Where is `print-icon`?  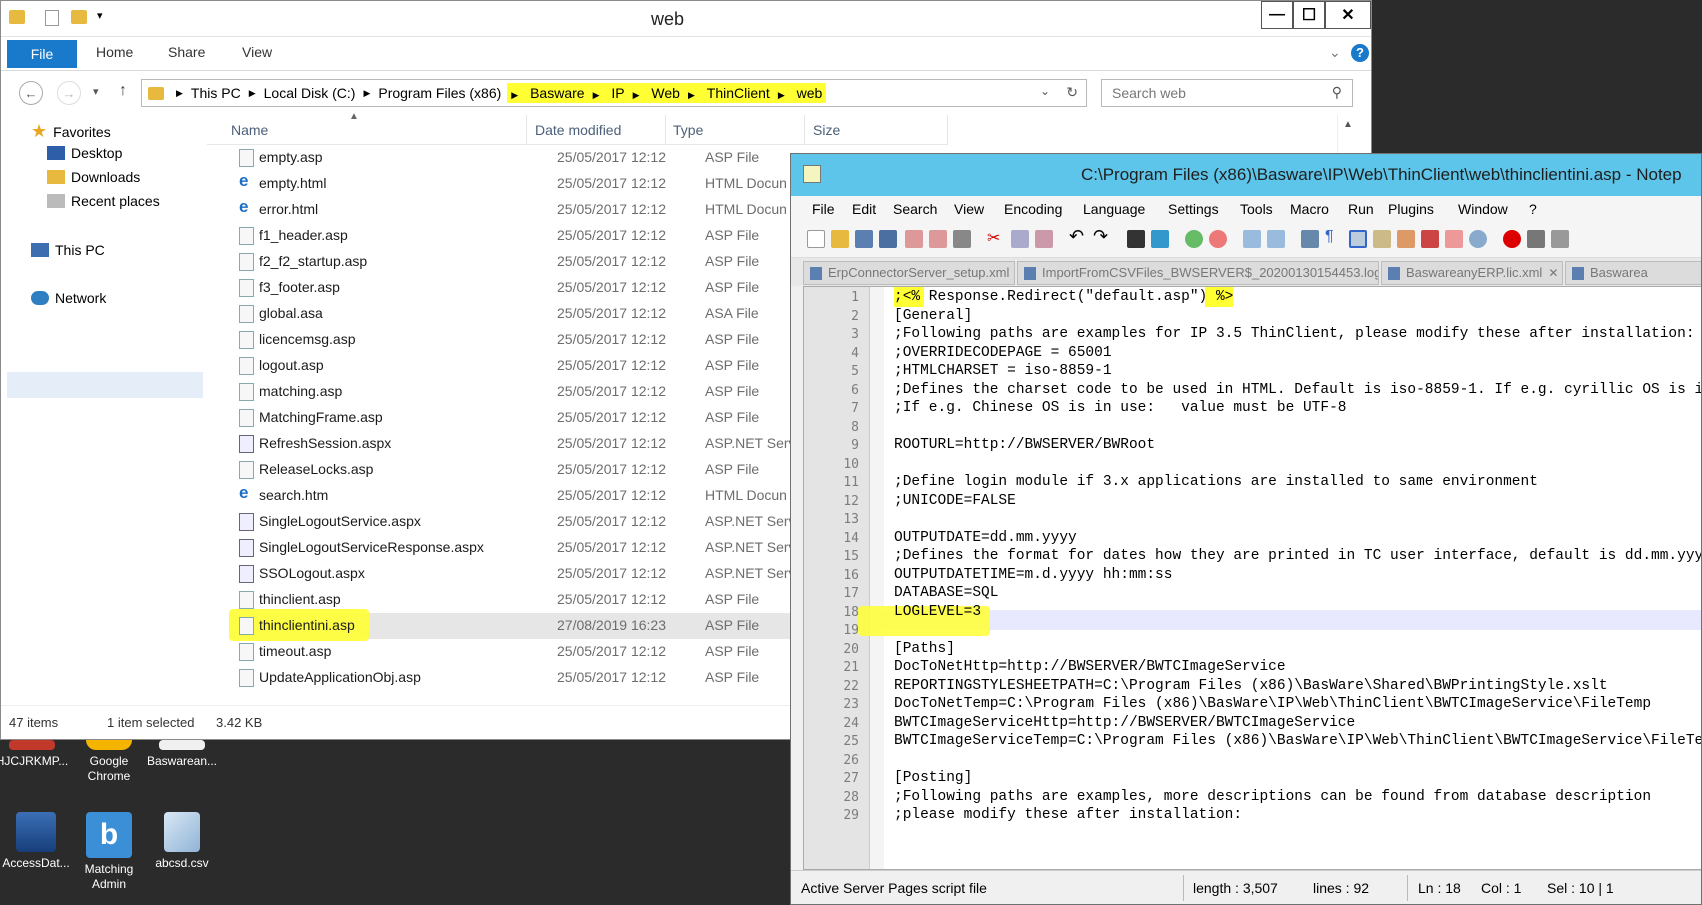
print-icon is located at coordinates (962, 239).